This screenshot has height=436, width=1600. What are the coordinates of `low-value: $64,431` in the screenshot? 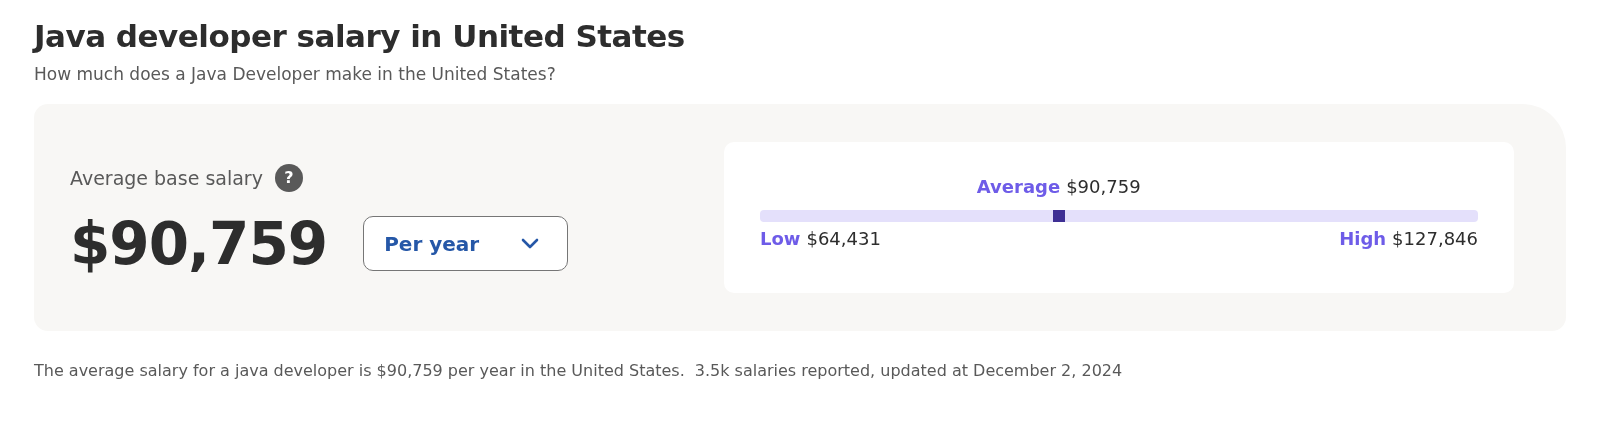 It's located at (843, 238).